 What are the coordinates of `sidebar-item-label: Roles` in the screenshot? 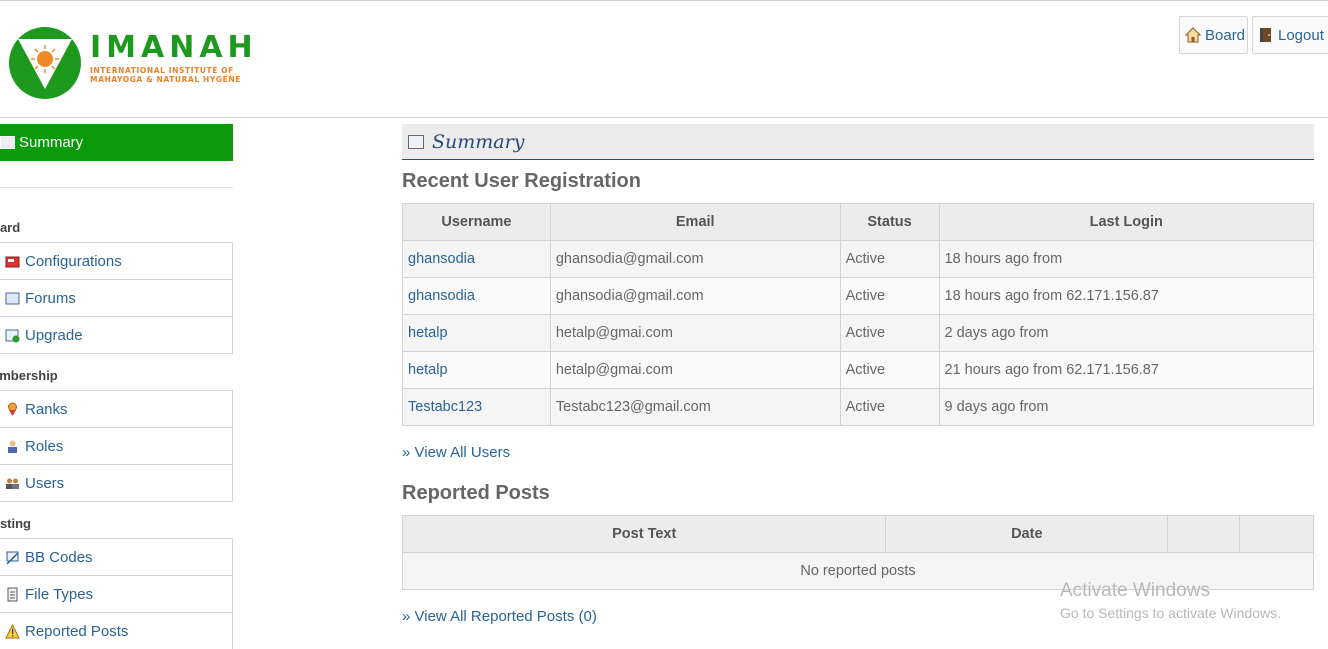 It's located at (44, 446).